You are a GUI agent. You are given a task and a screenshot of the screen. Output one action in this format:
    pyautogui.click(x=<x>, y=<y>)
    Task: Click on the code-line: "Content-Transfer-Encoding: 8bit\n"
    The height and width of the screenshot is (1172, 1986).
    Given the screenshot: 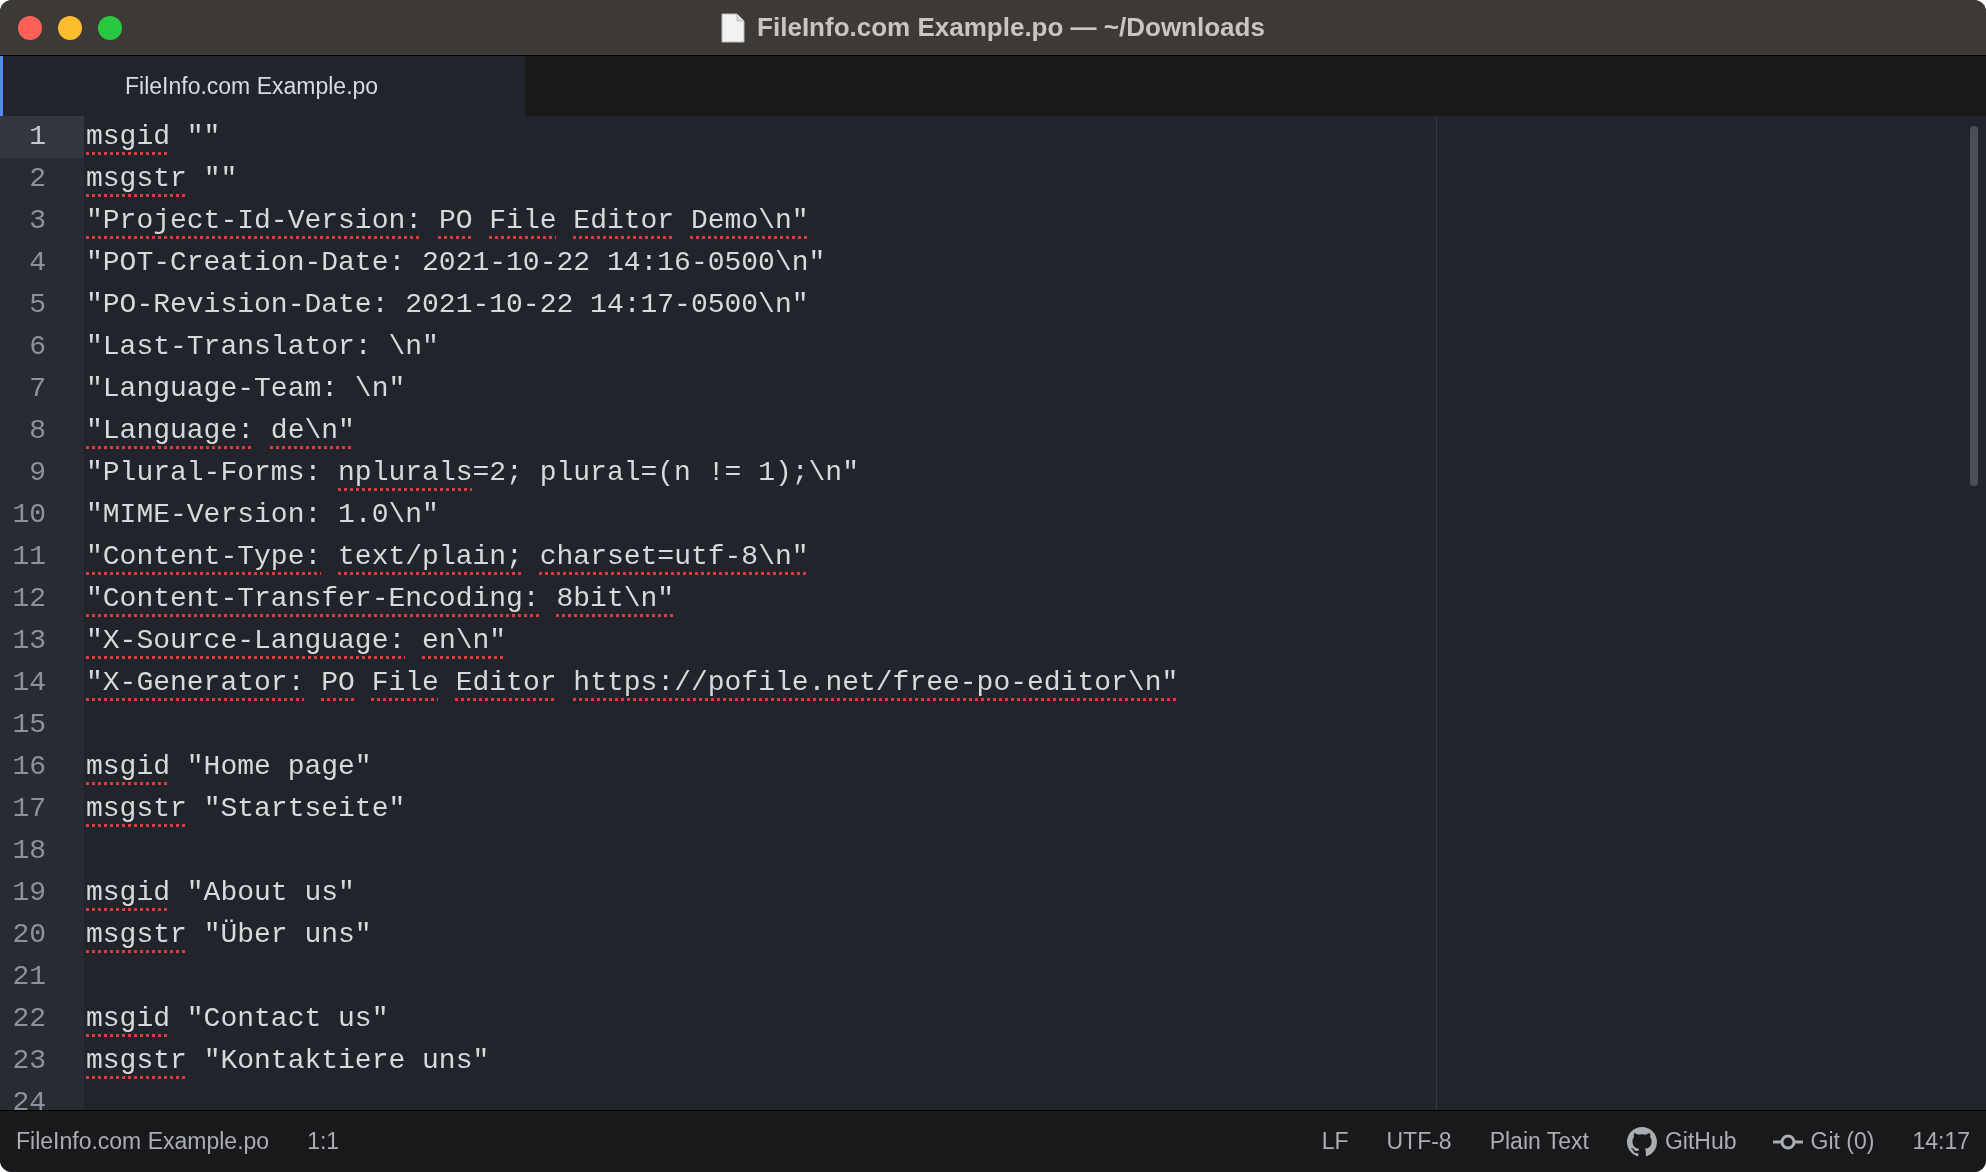 What is the action you would take?
    pyautogui.click(x=380, y=599)
    